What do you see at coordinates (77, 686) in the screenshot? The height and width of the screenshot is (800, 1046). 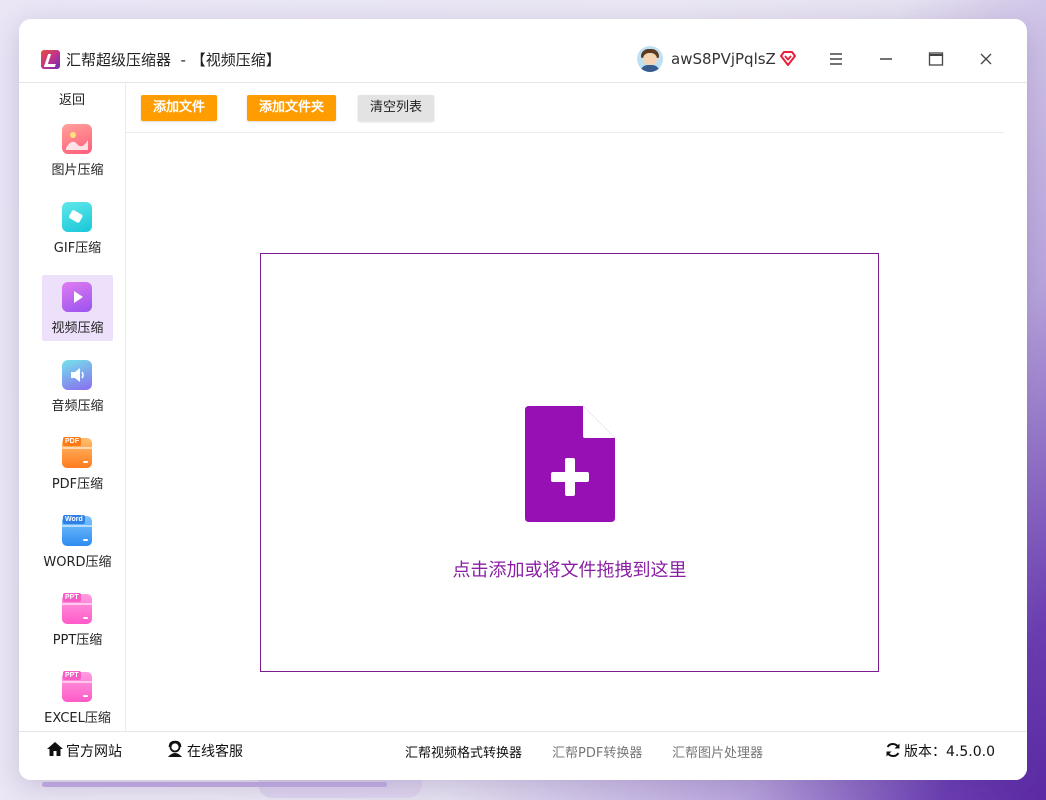 I see `excel-compress-icon: PPT` at bounding box center [77, 686].